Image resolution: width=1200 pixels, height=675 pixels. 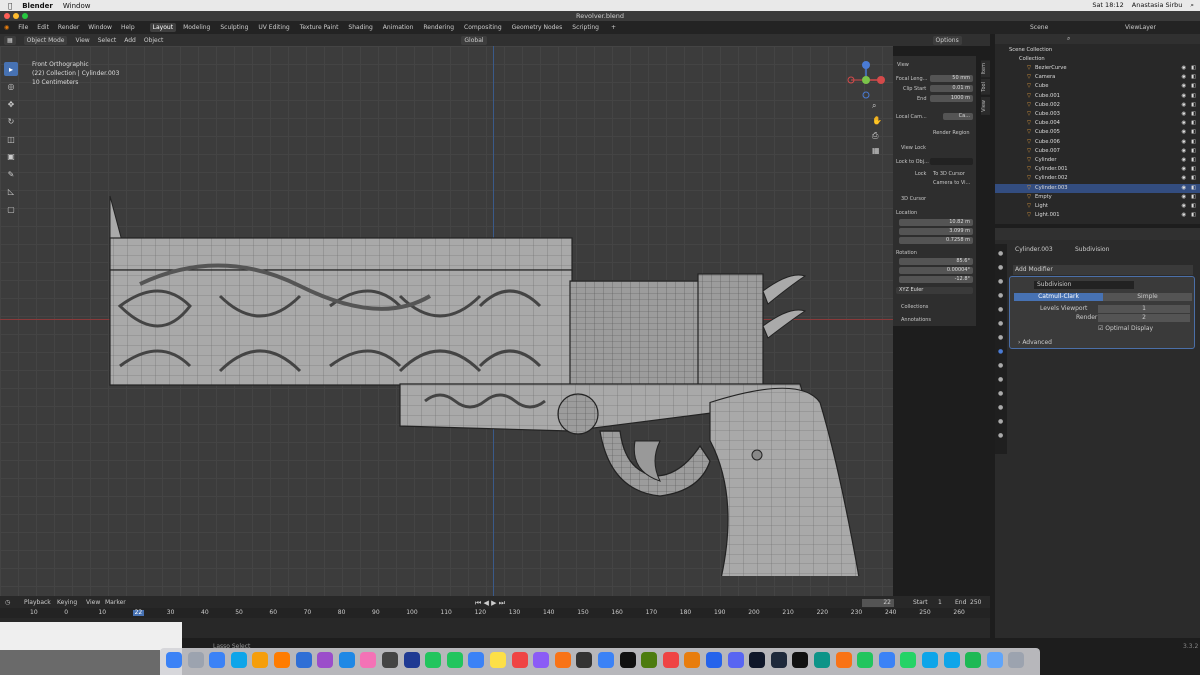 What do you see at coordinates (1000, 407) in the screenshot?
I see `data-tab-icon: ●` at bounding box center [1000, 407].